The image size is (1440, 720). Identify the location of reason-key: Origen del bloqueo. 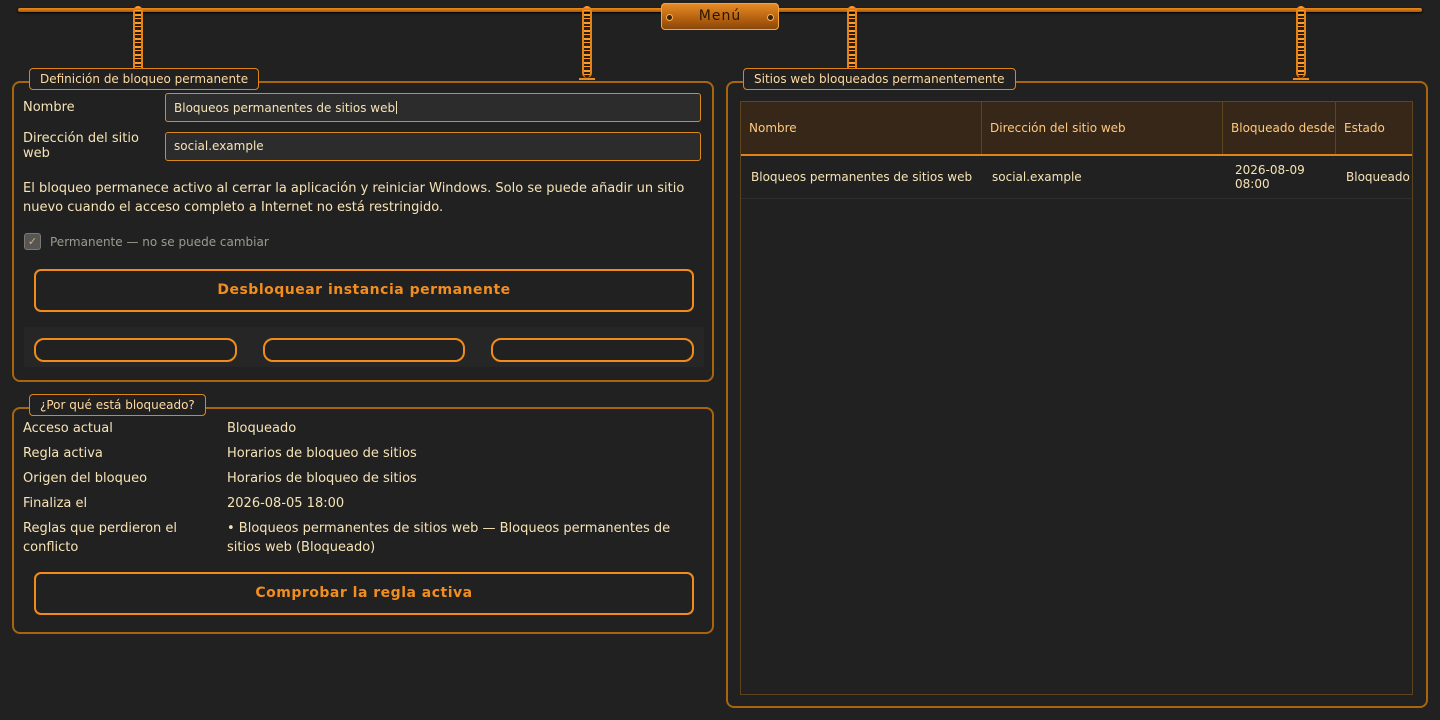
(85, 478).